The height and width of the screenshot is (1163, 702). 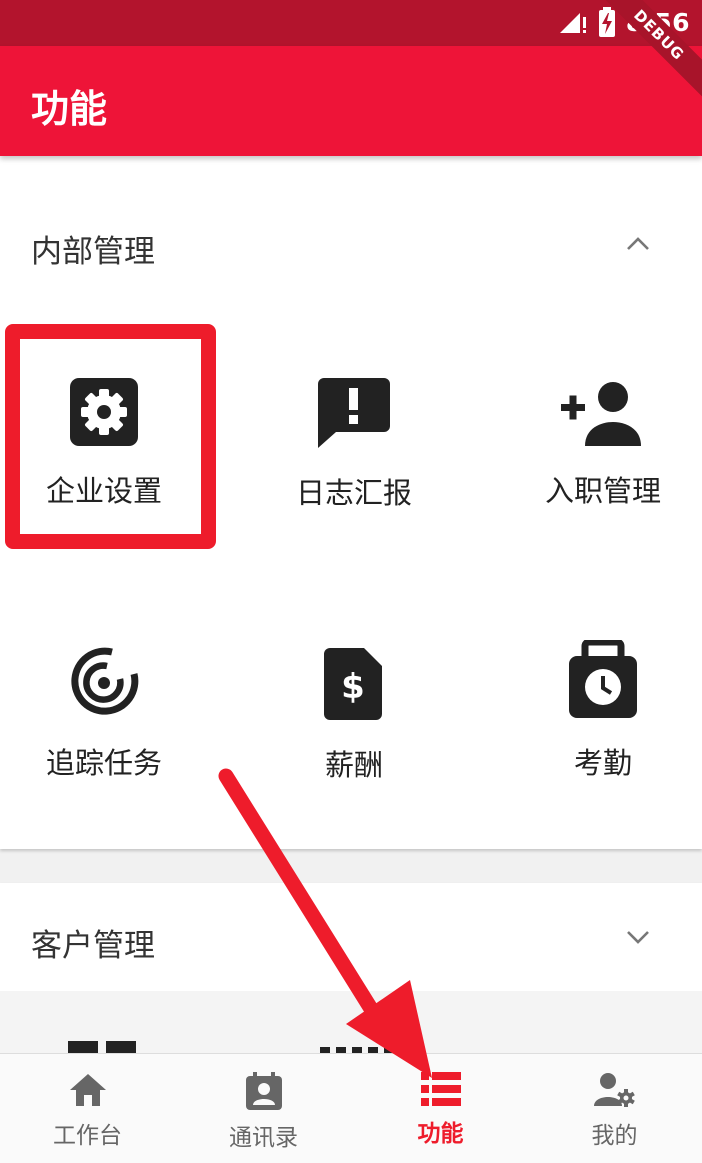 What do you see at coordinates (603, 679) in the screenshot?
I see `attendance-icon` at bounding box center [603, 679].